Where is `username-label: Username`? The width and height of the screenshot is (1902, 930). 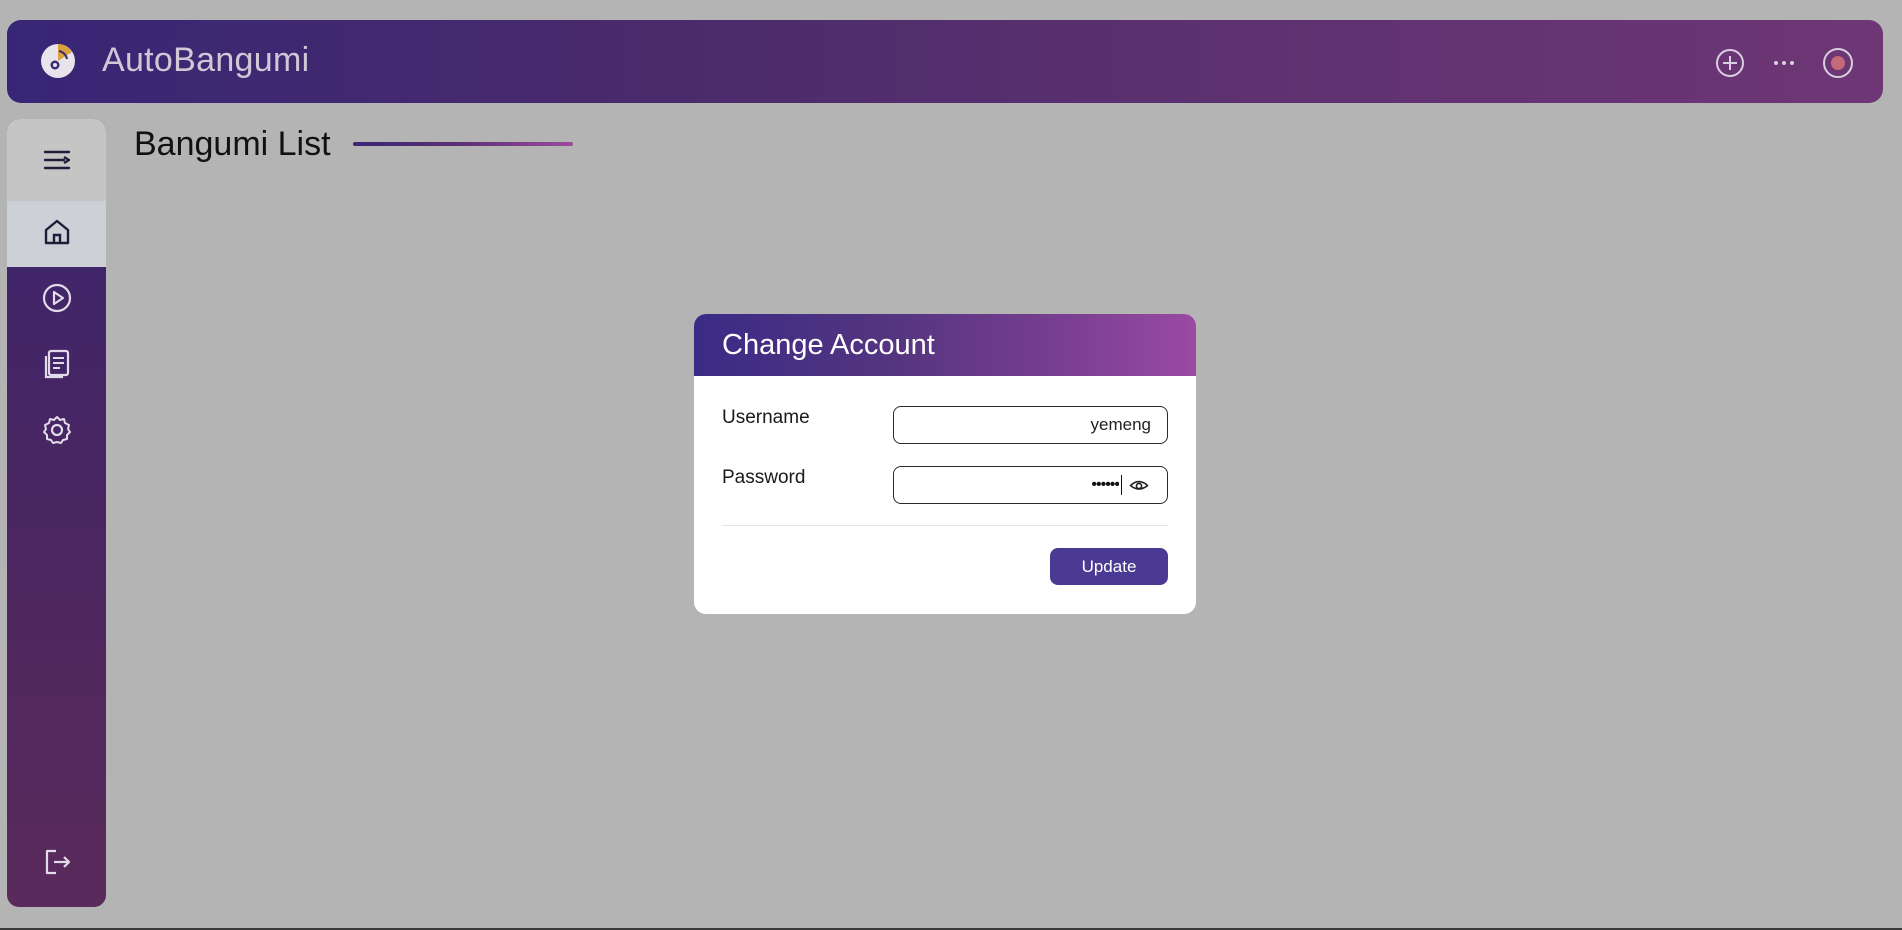
username-label: Username is located at coordinates (766, 417).